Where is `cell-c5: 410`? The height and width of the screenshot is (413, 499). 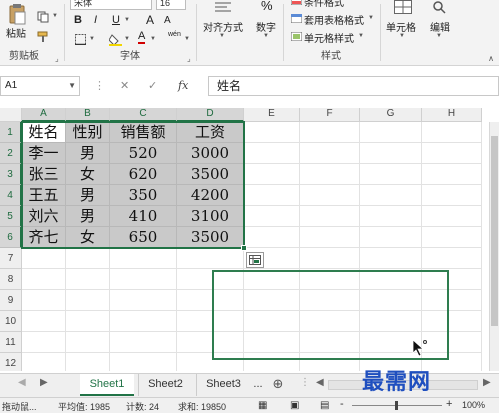
cell-c5: 410 is located at coordinates (143, 216).